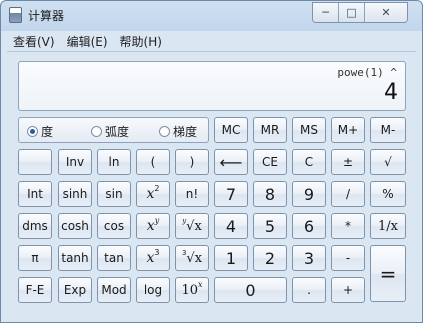  What do you see at coordinates (153, 162) in the screenshot?
I see `left-paren-button: (` at bounding box center [153, 162].